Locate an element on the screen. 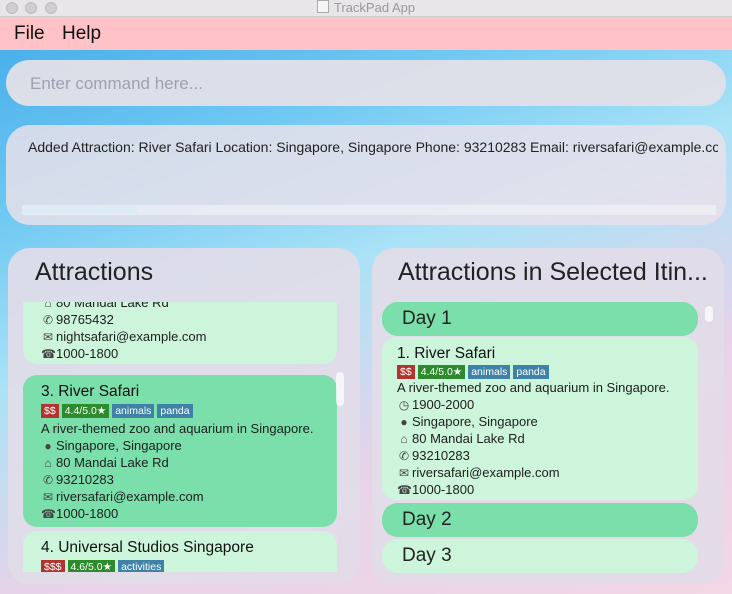 This screenshot has width=732, height=594. window-title: TrackPad App is located at coordinates (366, 8).